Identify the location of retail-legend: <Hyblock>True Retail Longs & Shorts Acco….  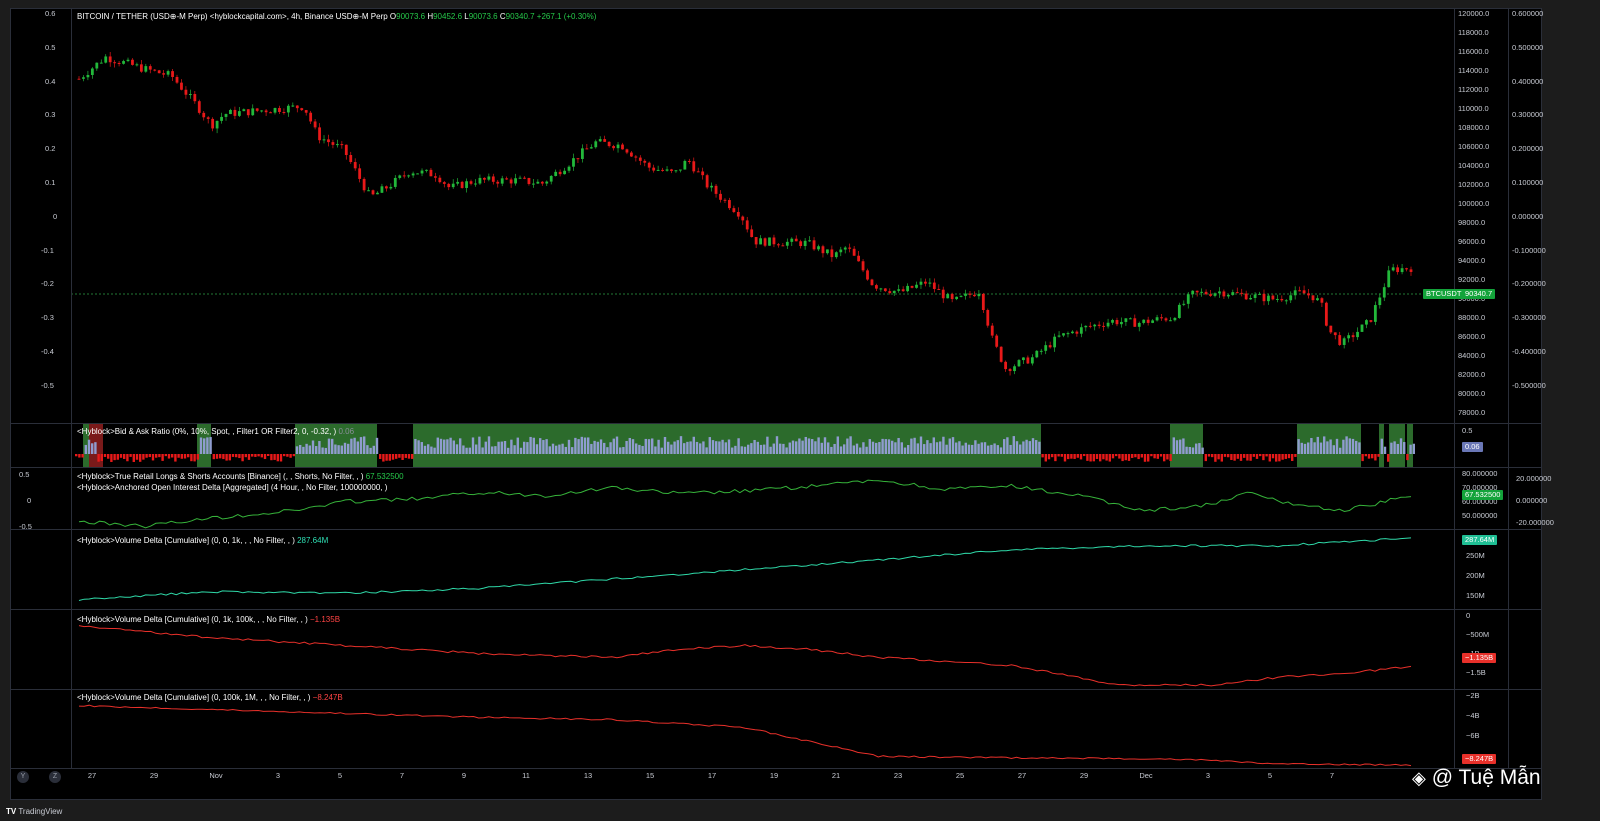
(240, 476).